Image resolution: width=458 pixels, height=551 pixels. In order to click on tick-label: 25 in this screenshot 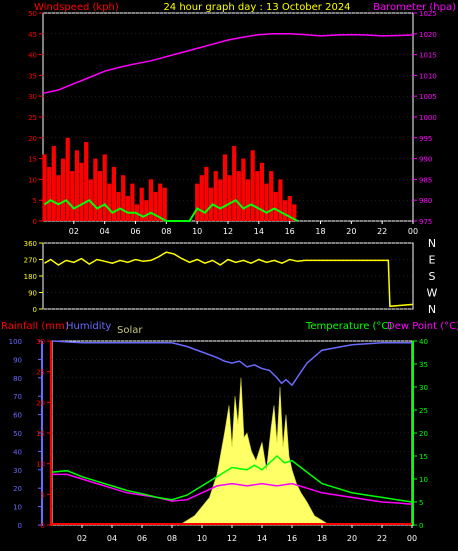, I will do `click(32, 118)`.